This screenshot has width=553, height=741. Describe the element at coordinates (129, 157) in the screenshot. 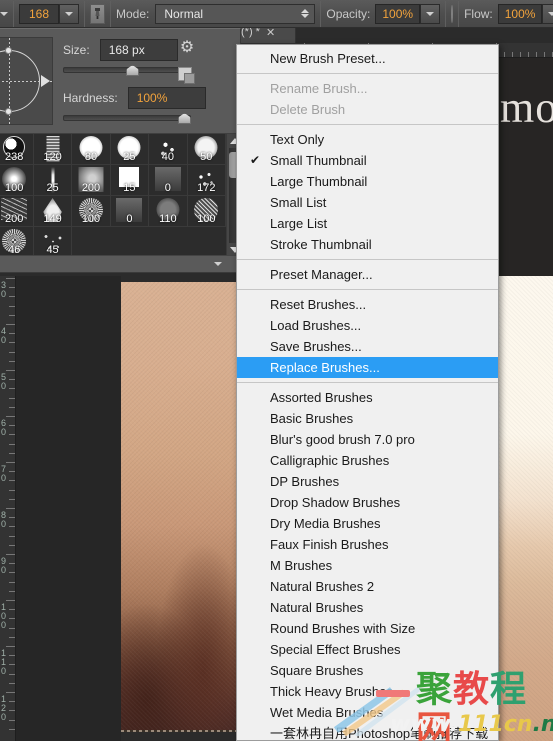

I see `brush-preset-size: 25` at that location.